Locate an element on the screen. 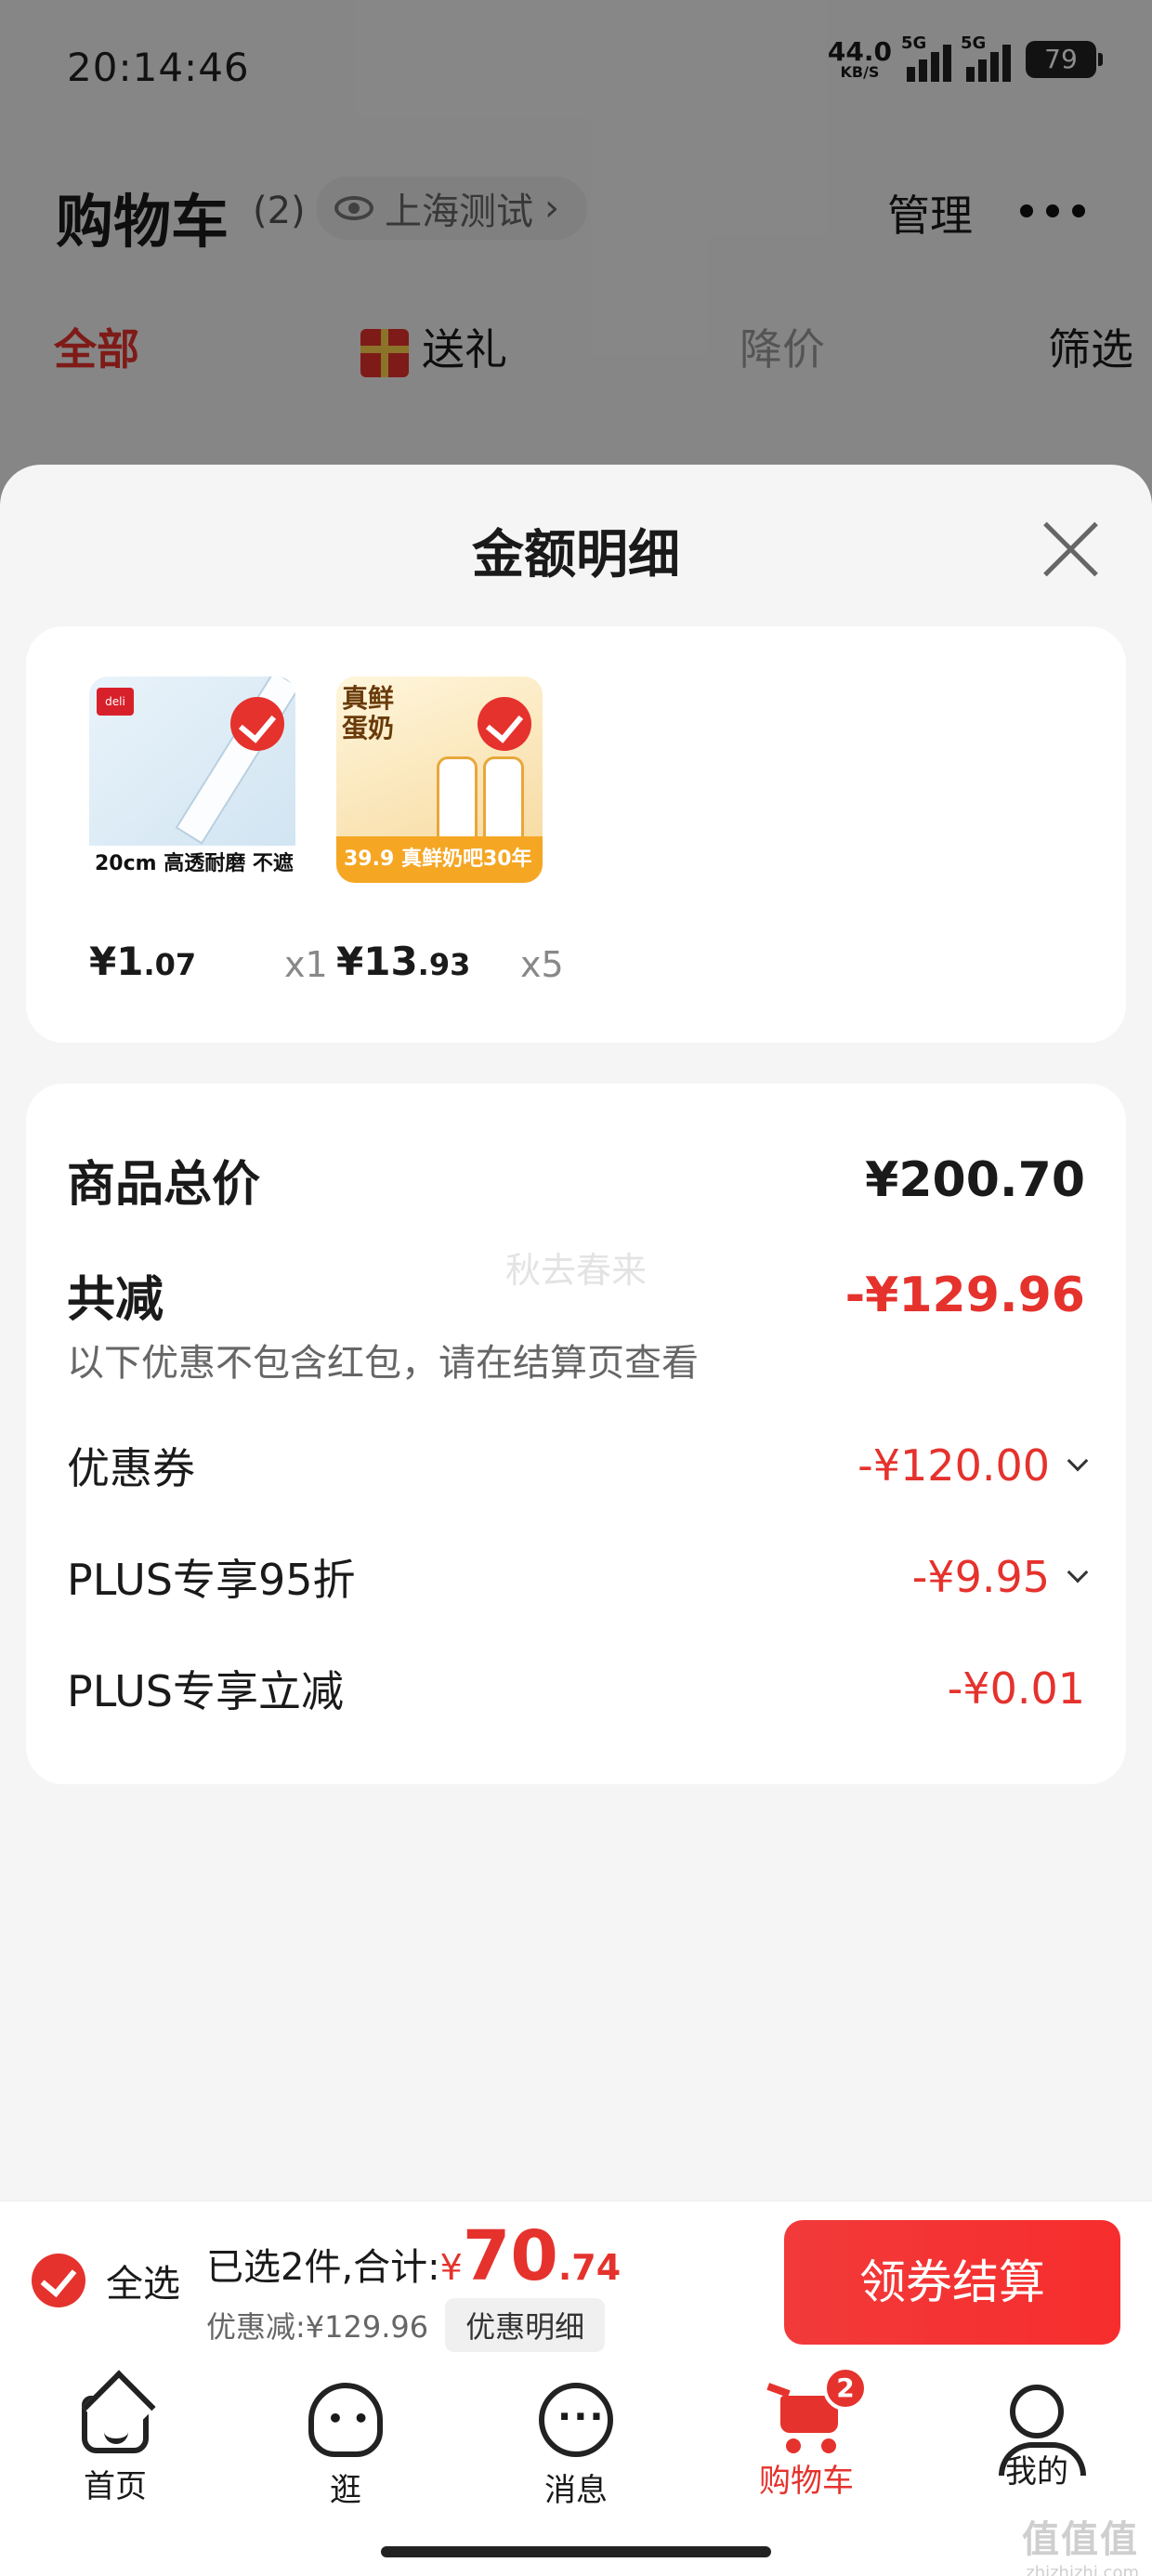  nav-cart: 2 购物车 is located at coordinates (806, 2433).